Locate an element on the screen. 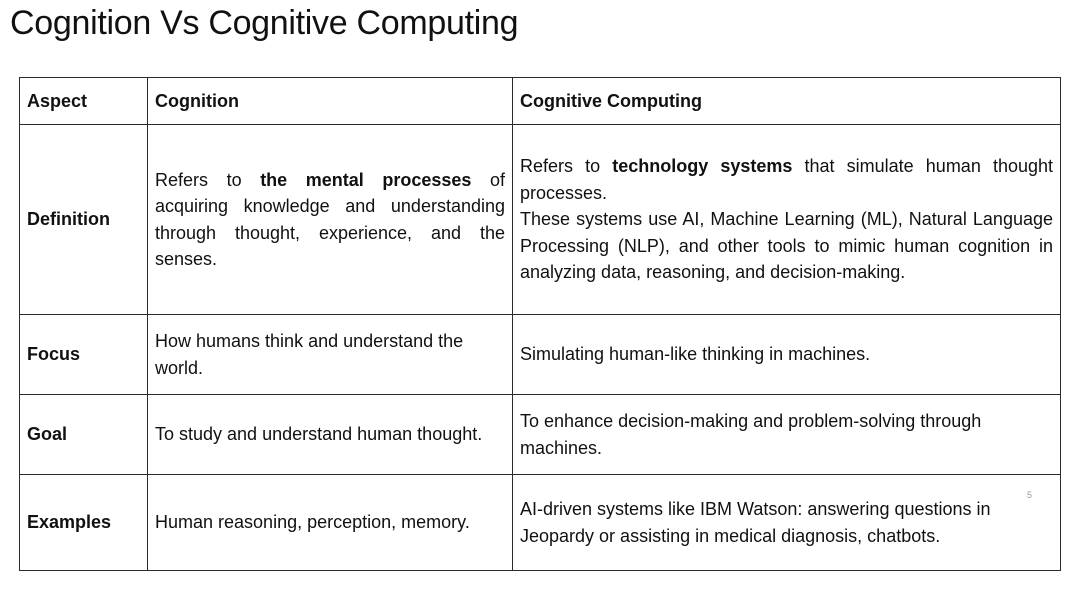 This screenshot has width=1065, height=589. table-header-row: Aspect Cognition Cognitive Computing is located at coordinates (540, 101).